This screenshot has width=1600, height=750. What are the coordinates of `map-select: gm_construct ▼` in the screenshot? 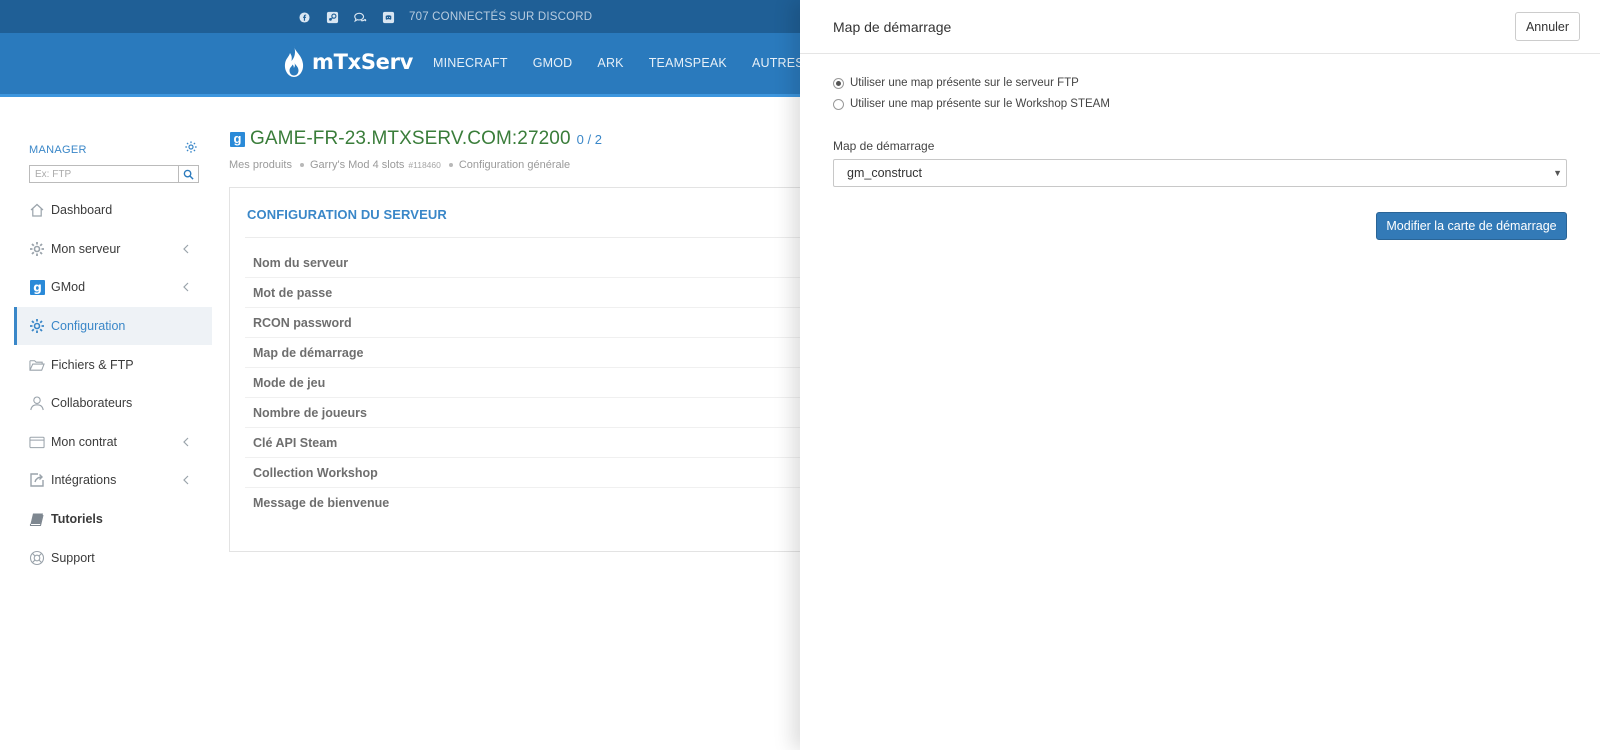 It's located at (1200, 173).